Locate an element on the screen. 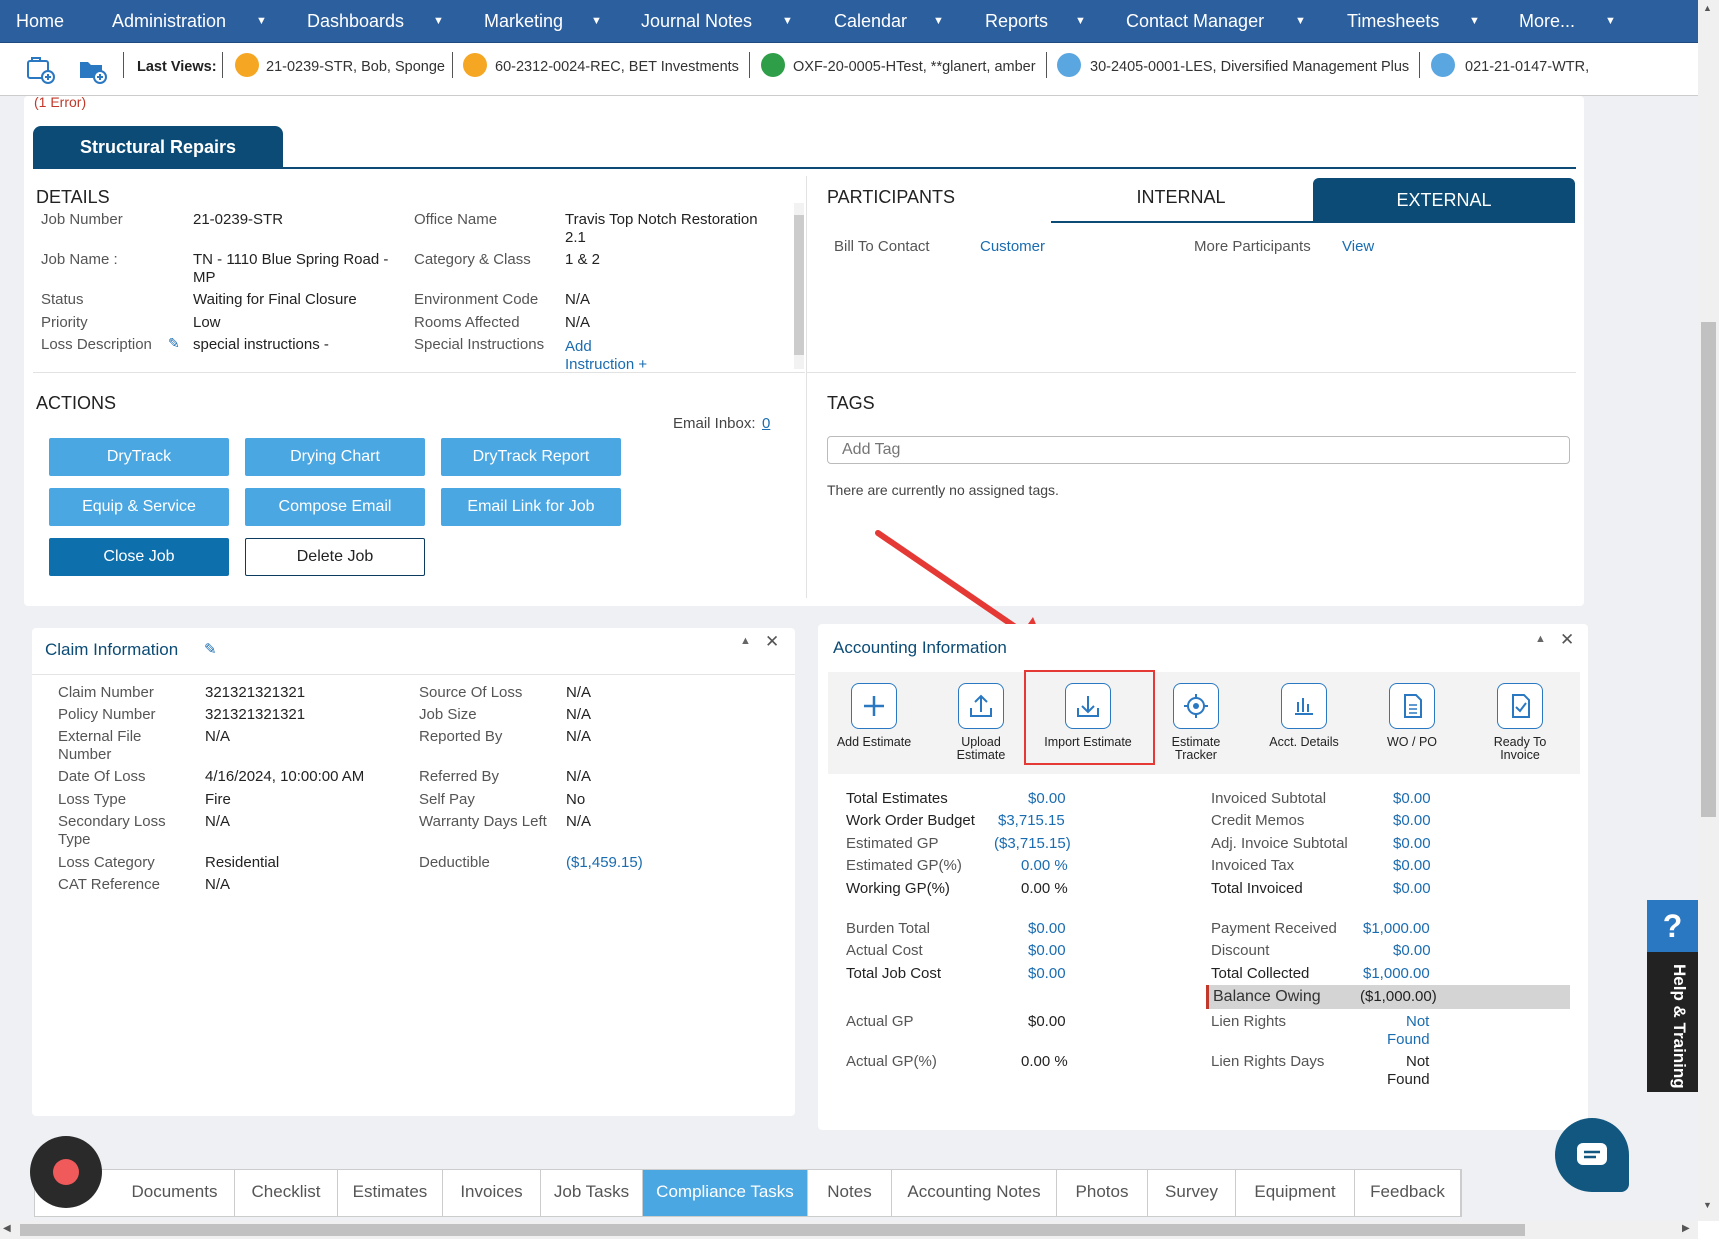 The width and height of the screenshot is (1719, 1239). nav-administration: Administration is located at coordinates (169, 21).